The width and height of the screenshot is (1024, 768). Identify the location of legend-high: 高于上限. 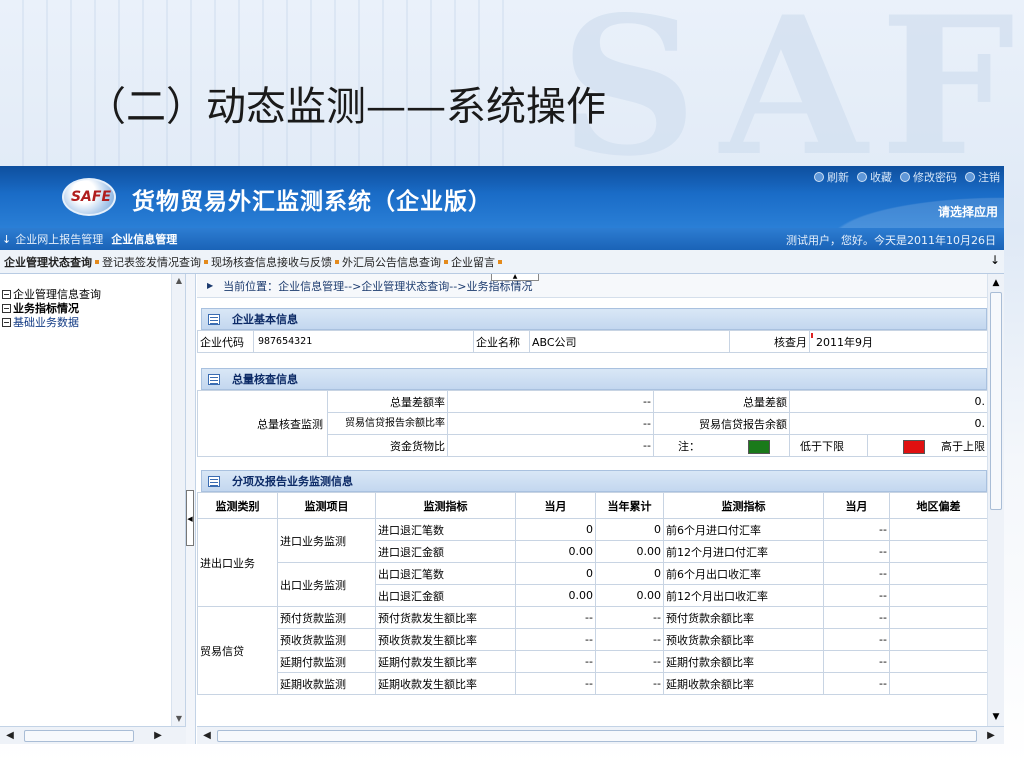
(927, 445).